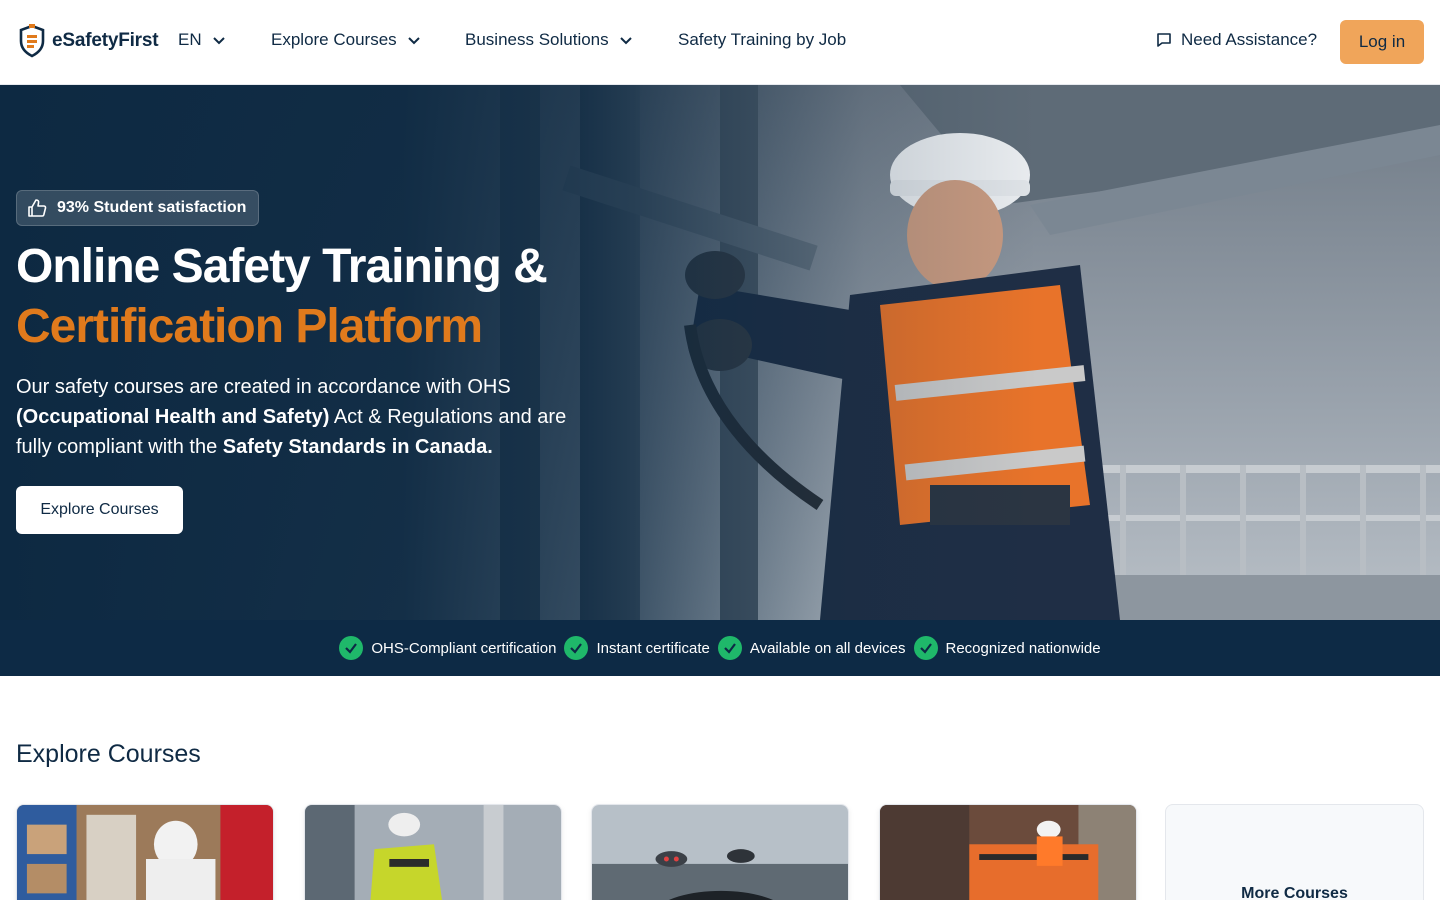  Describe the element at coordinates (464, 648) in the screenshot. I see `feature-label: OHS-Compliant certification` at that location.